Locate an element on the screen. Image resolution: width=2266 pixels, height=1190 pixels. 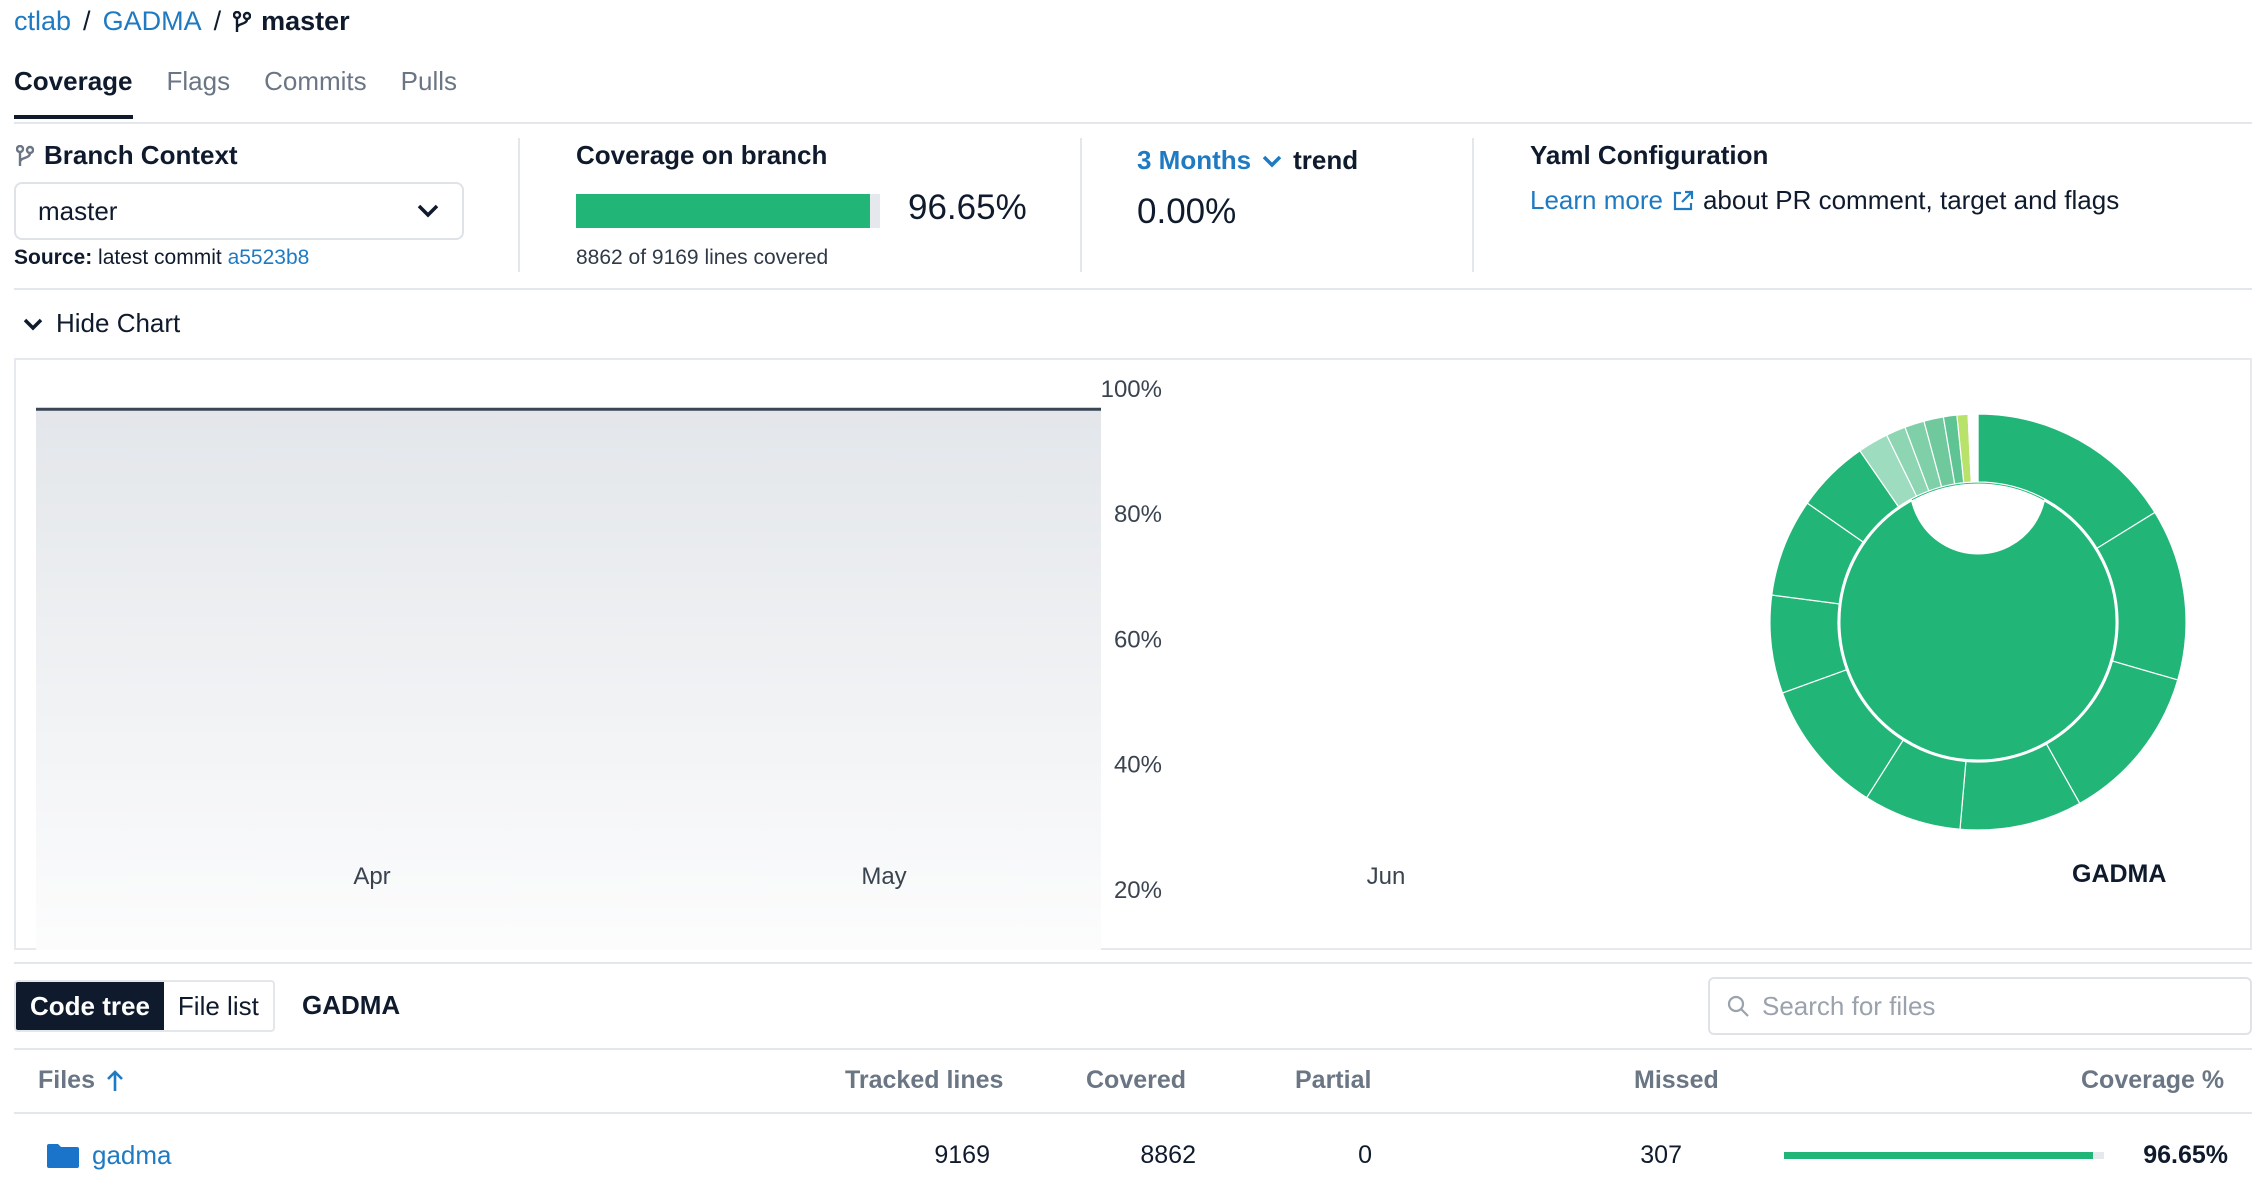
source-text: latest commit is located at coordinates (160, 257).